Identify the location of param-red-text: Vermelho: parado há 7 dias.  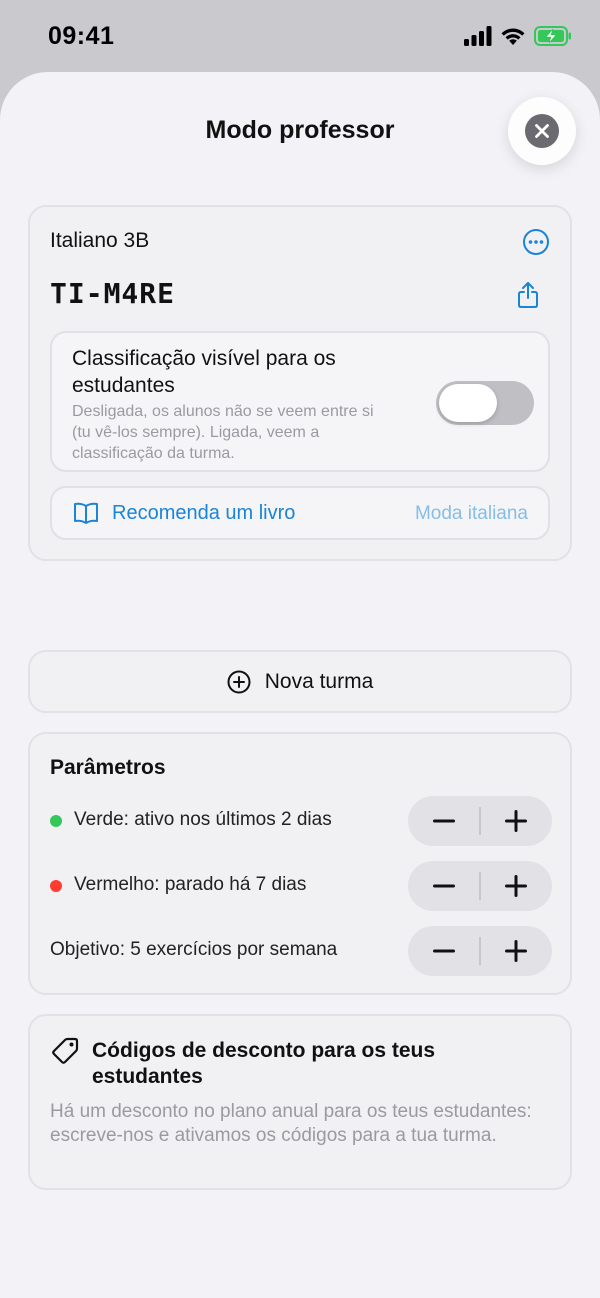
(190, 884).